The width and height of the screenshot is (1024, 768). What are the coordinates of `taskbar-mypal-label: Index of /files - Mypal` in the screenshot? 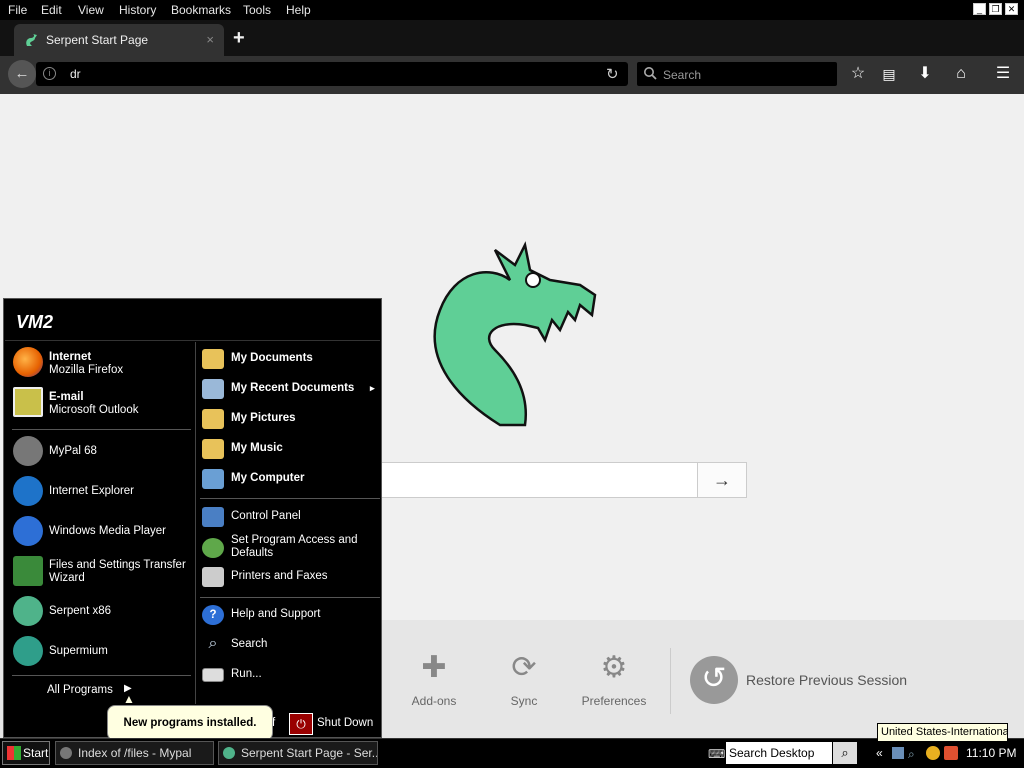 It's located at (135, 753).